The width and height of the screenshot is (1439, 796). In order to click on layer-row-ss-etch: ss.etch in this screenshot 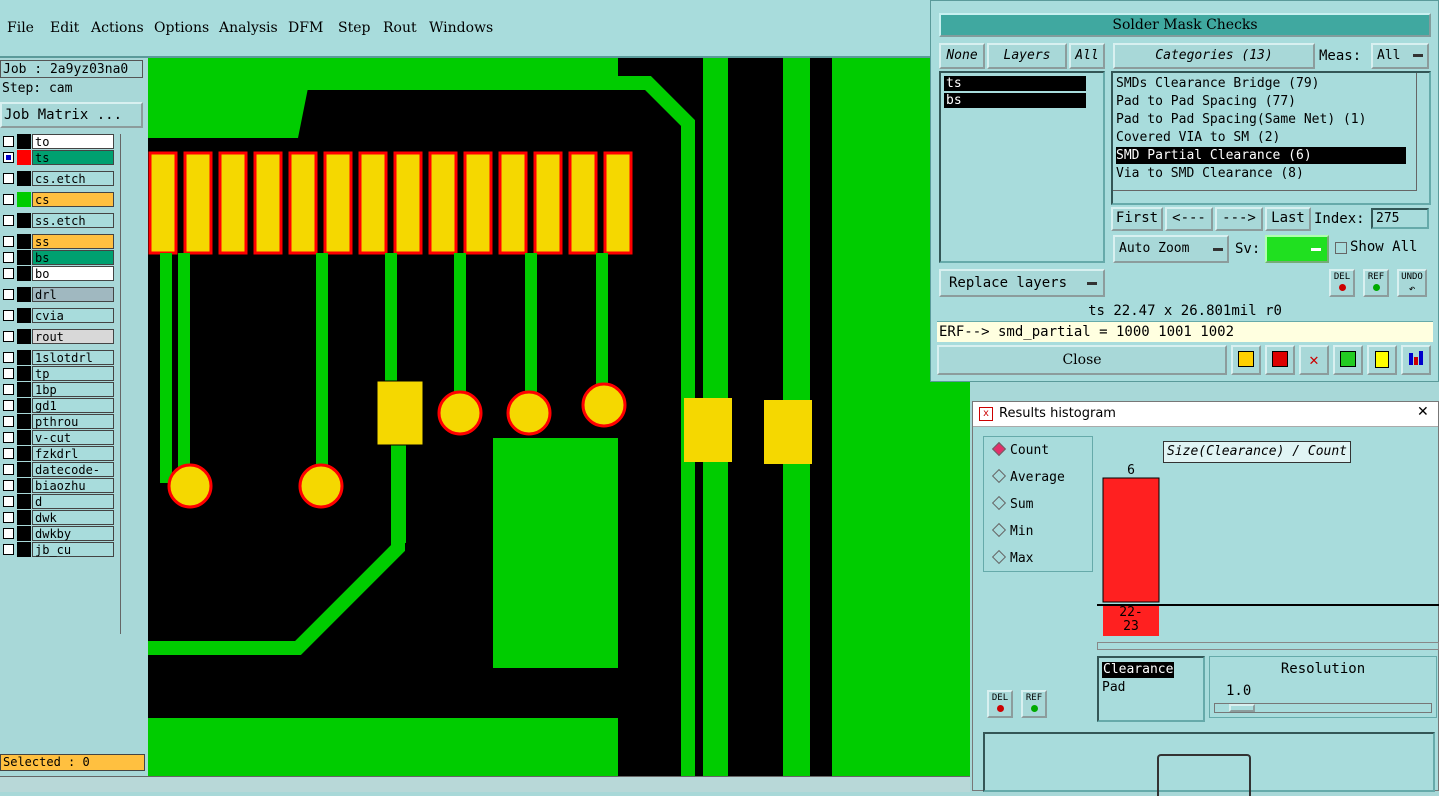, I will do `click(59, 220)`.